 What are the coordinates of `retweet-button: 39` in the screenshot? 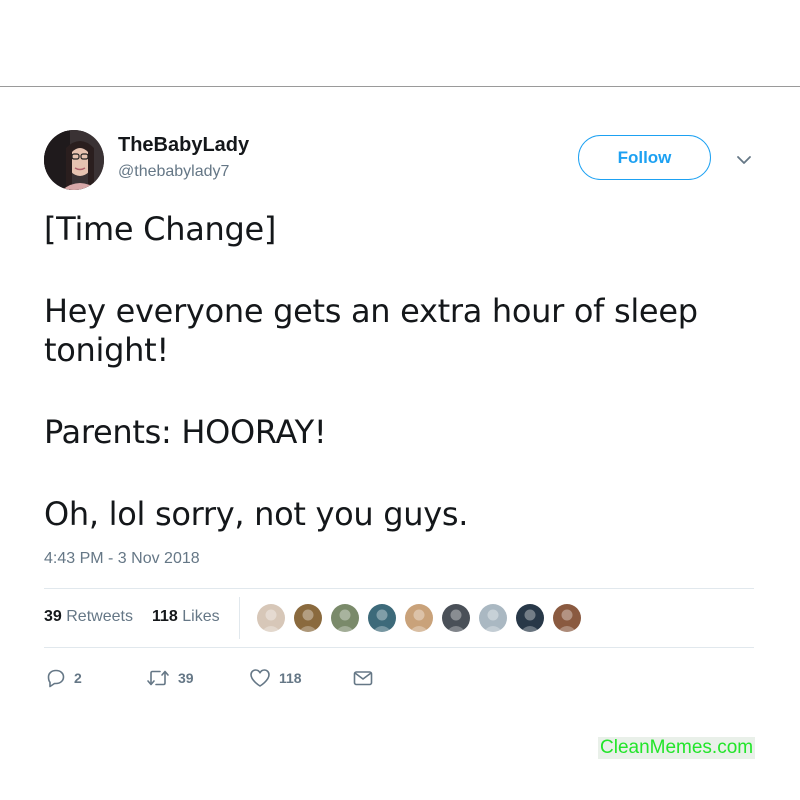 It's located at (170, 678).